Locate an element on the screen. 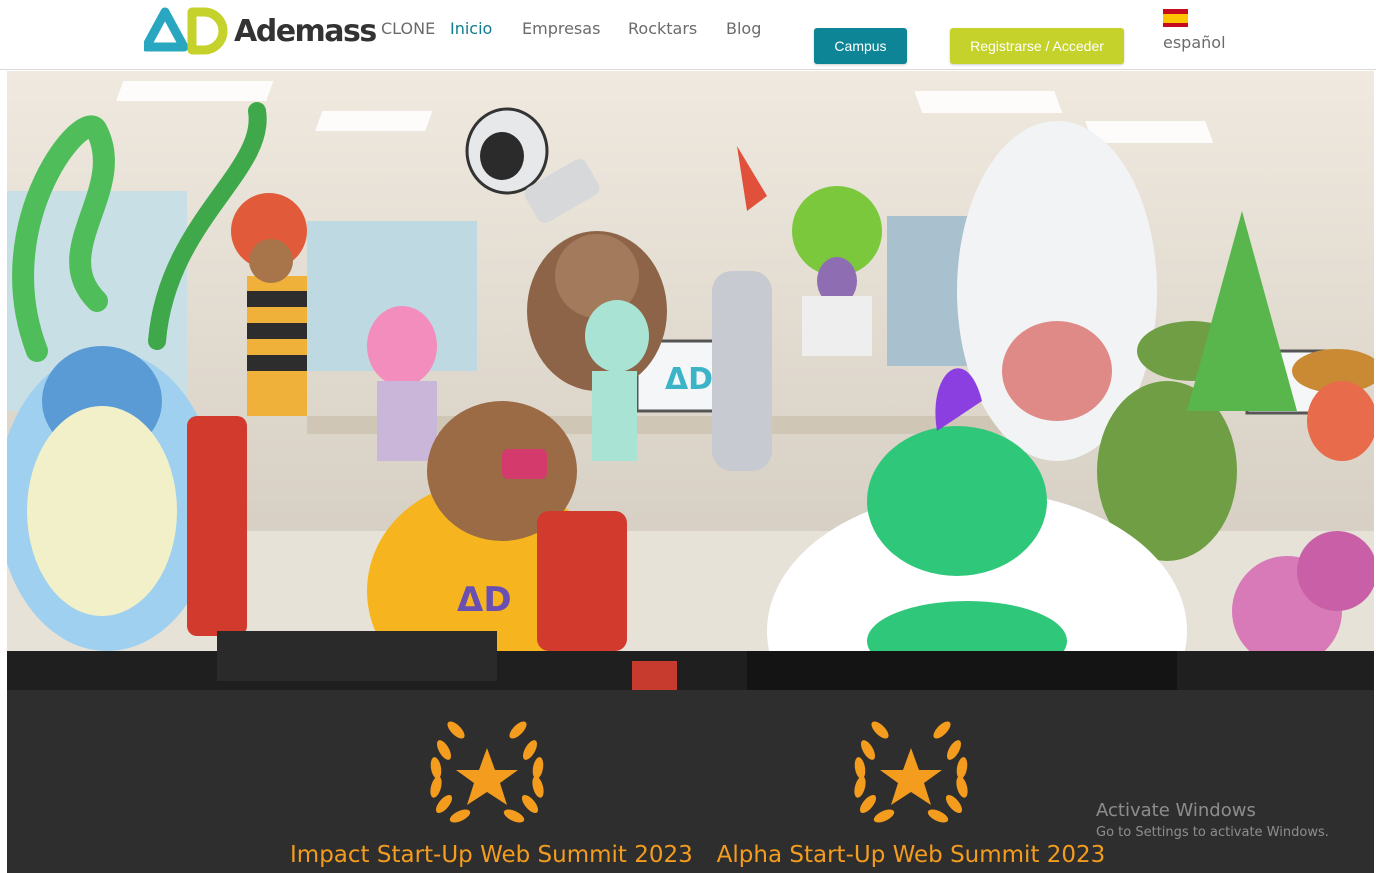  shirt-logo: ΔD is located at coordinates (484, 600).